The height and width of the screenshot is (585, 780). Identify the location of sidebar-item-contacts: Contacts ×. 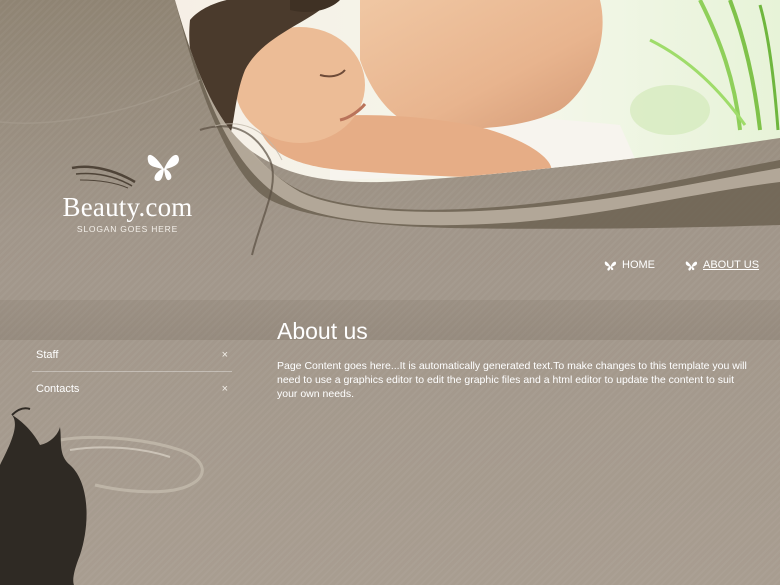
(132, 388).